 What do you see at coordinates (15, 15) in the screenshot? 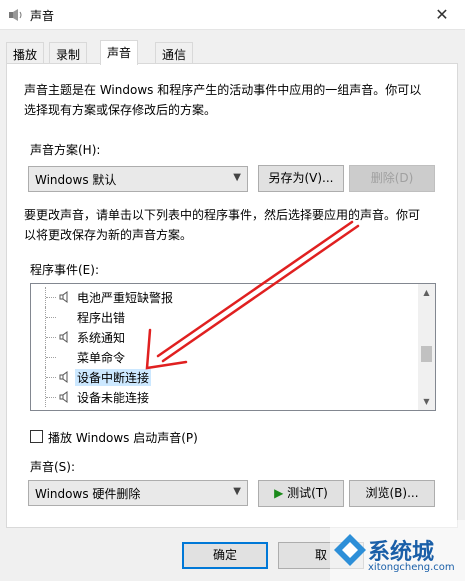
I see `speaker-app-icon` at bounding box center [15, 15].